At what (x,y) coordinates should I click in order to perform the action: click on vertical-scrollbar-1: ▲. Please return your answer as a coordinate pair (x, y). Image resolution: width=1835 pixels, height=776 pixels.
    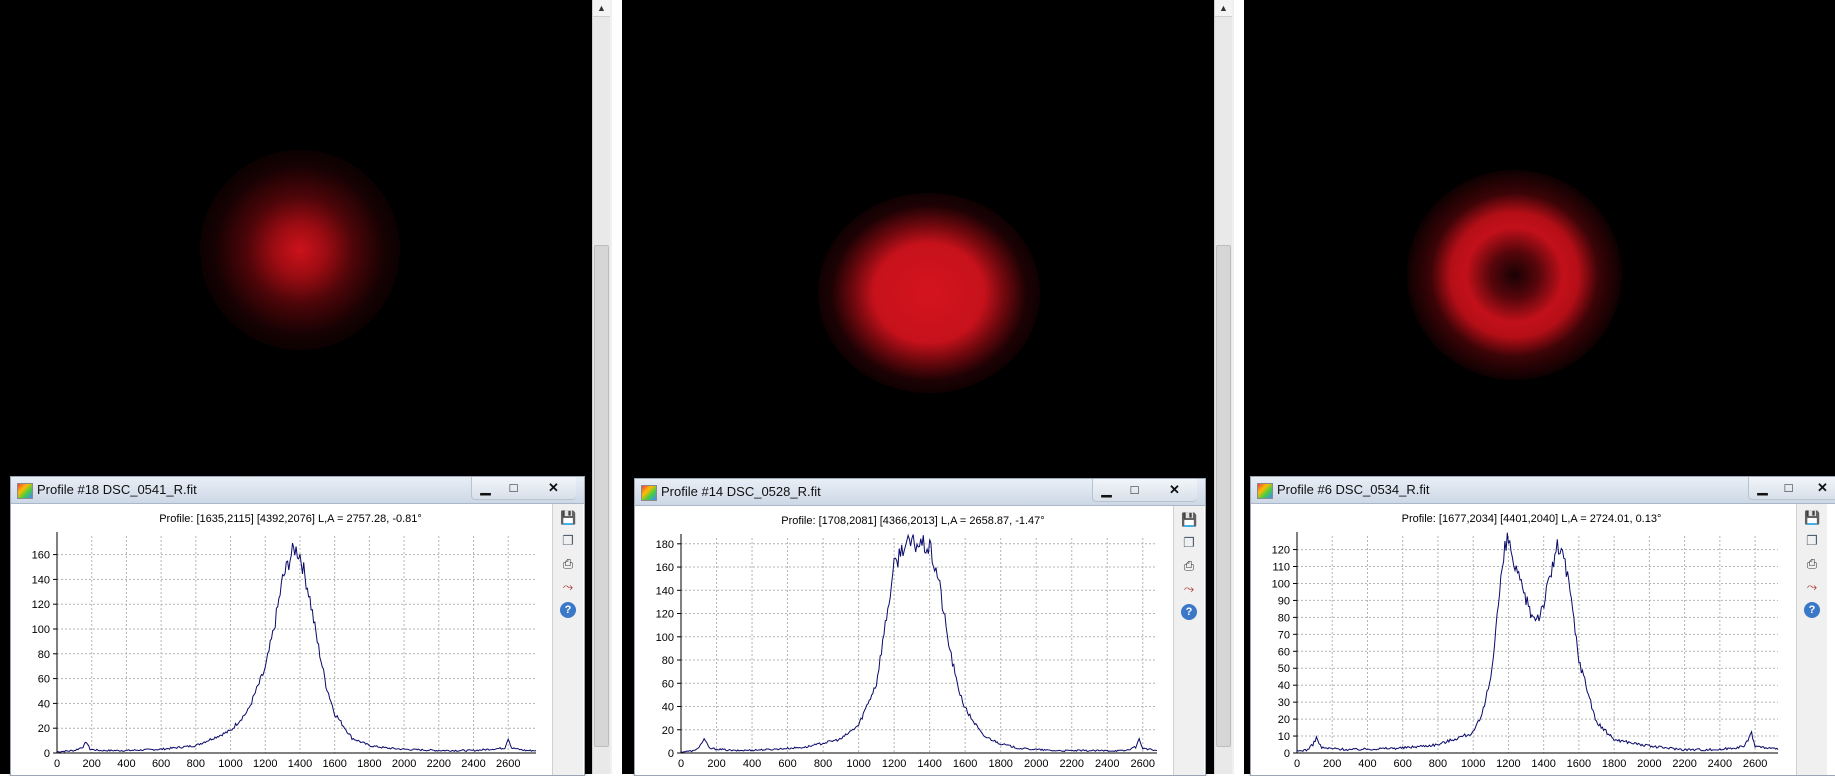
    Looking at the image, I should click on (601, 387).